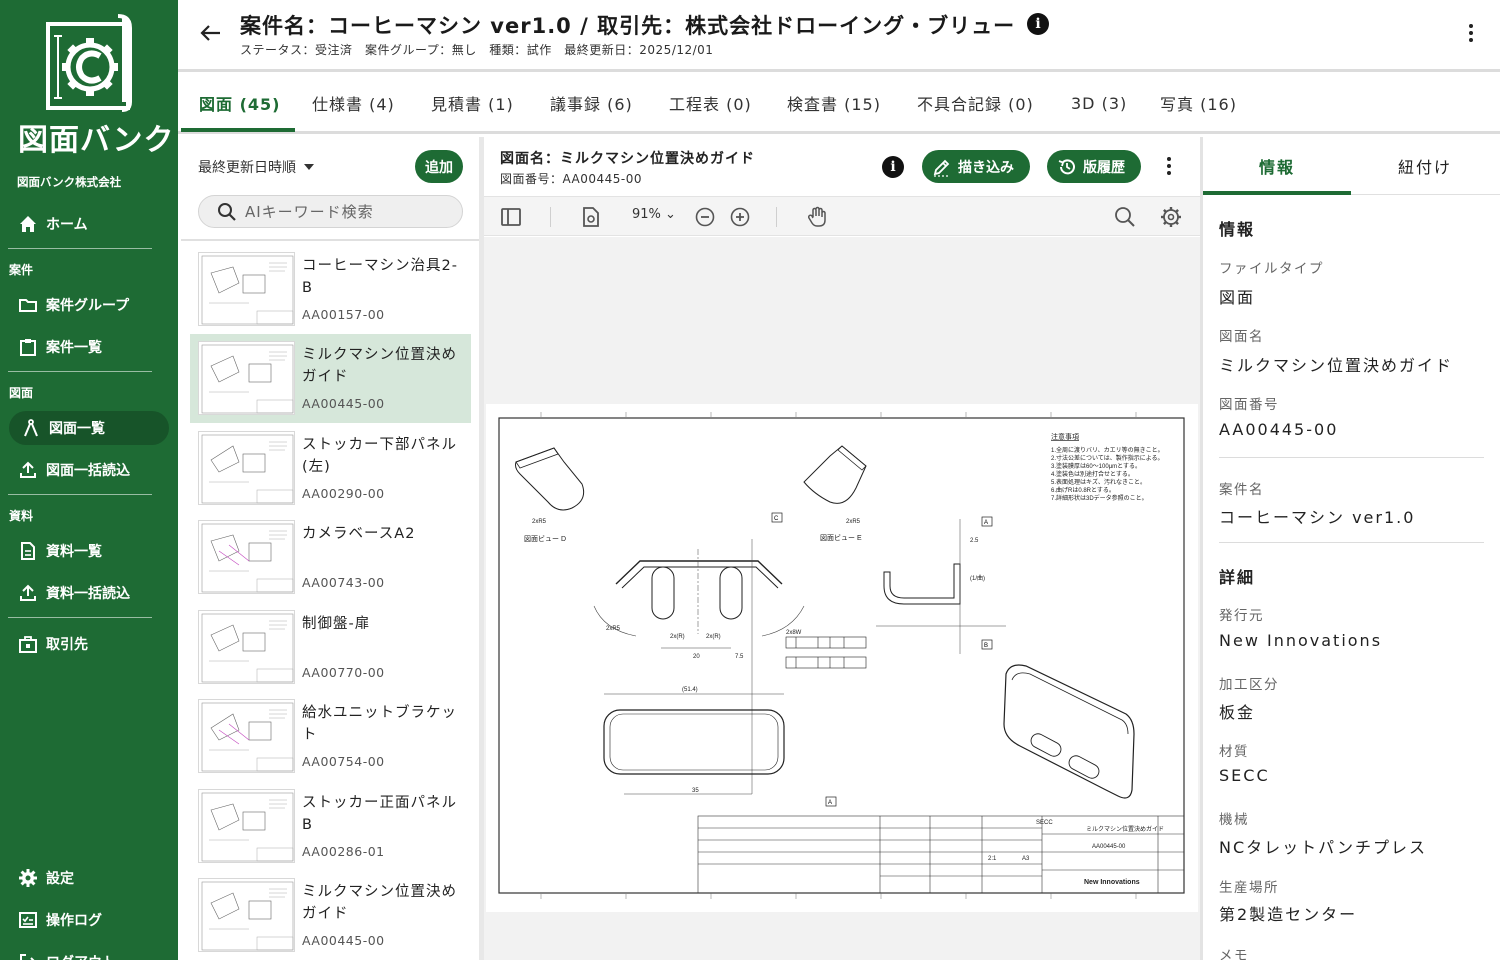 Image resolution: width=1500 pixels, height=960 pixels. What do you see at coordinates (379, 724) in the screenshot?
I see `list-item-name: 給水ユニットブラケット` at bounding box center [379, 724].